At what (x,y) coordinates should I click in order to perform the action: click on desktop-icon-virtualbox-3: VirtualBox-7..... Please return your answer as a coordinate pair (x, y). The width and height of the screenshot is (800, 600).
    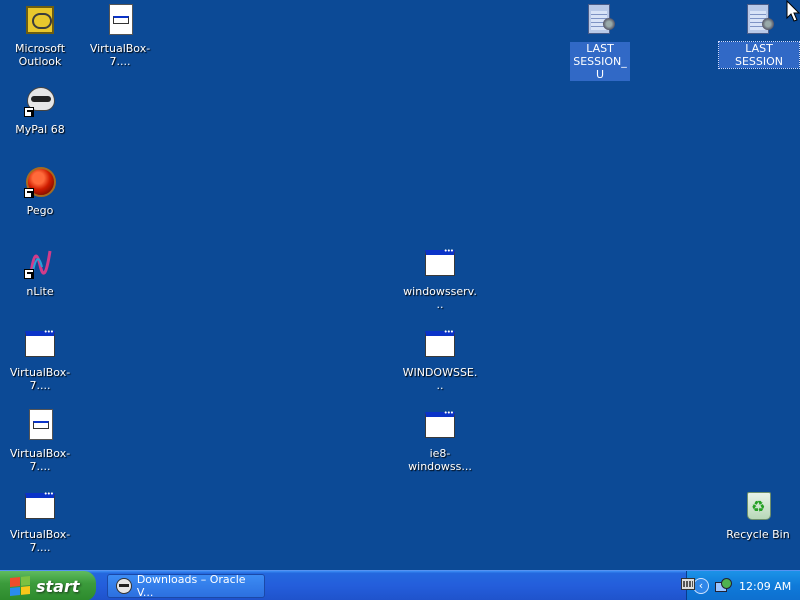
    Looking at the image, I should click on (40, 441).